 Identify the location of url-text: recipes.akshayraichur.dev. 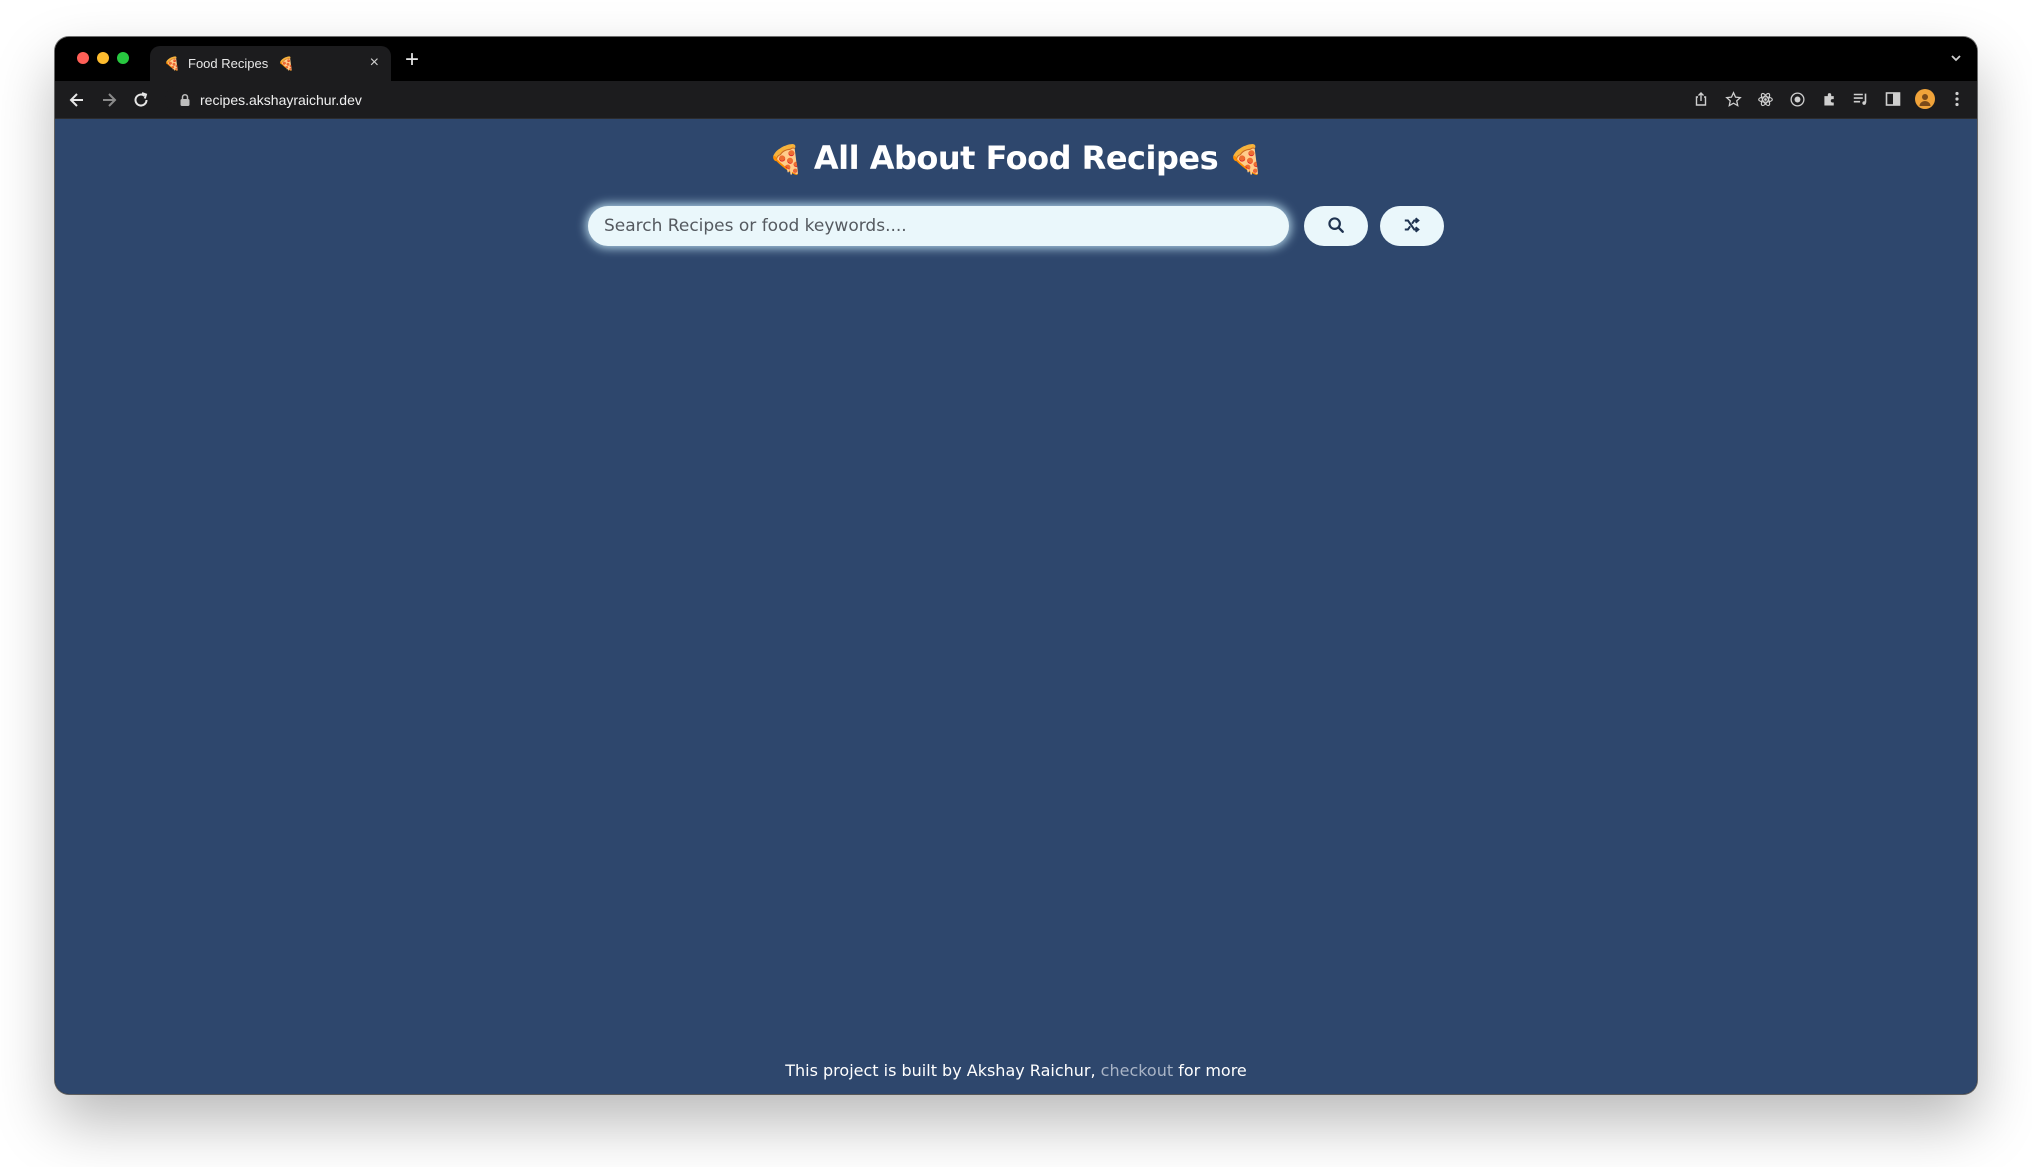
(281, 100).